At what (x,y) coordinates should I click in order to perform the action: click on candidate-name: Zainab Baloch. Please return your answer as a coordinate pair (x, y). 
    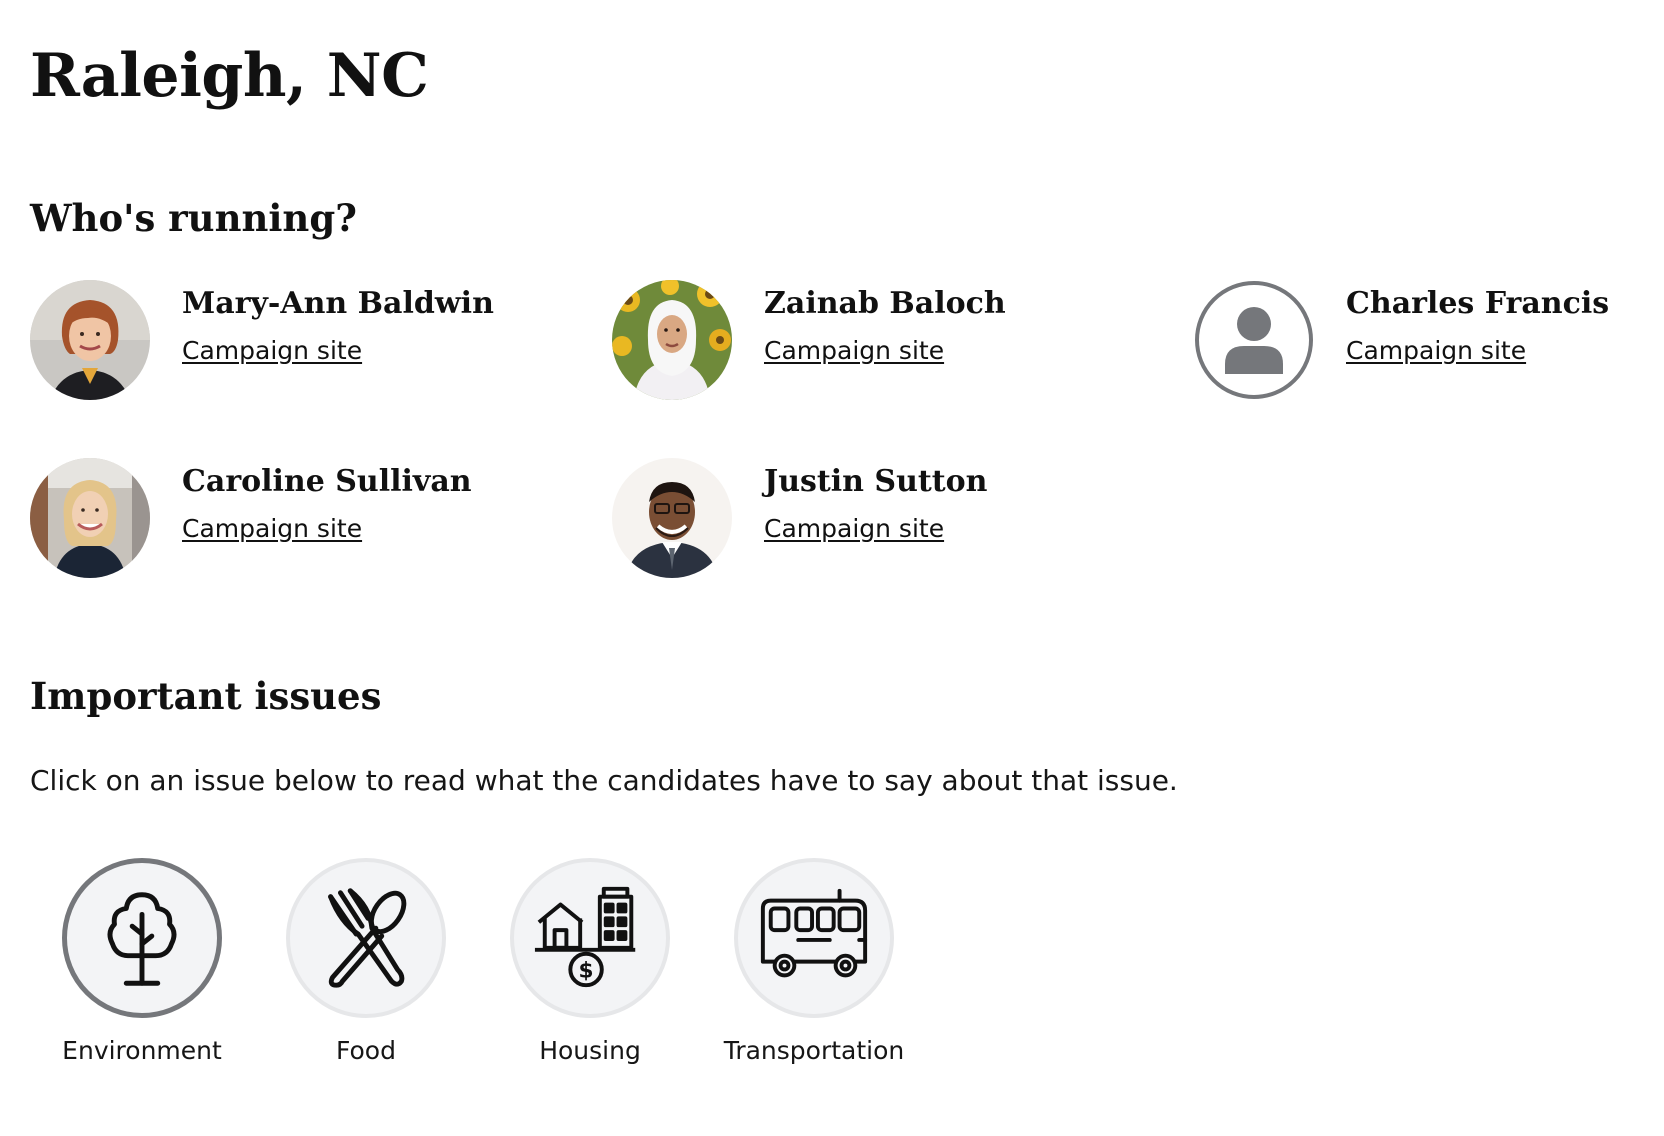
    Looking at the image, I should click on (885, 303).